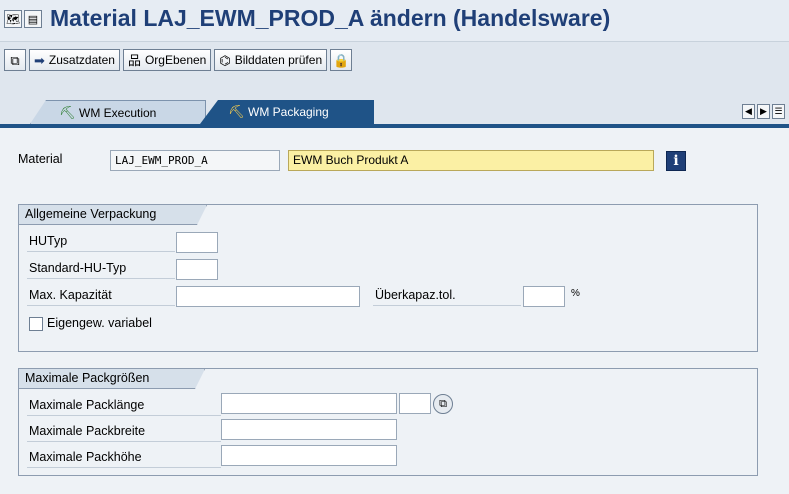 This screenshot has height=494, width=789. Describe the element at coordinates (87, 431) in the screenshot. I see `maximale-packbreite-label: Maximale Packbreite` at that location.